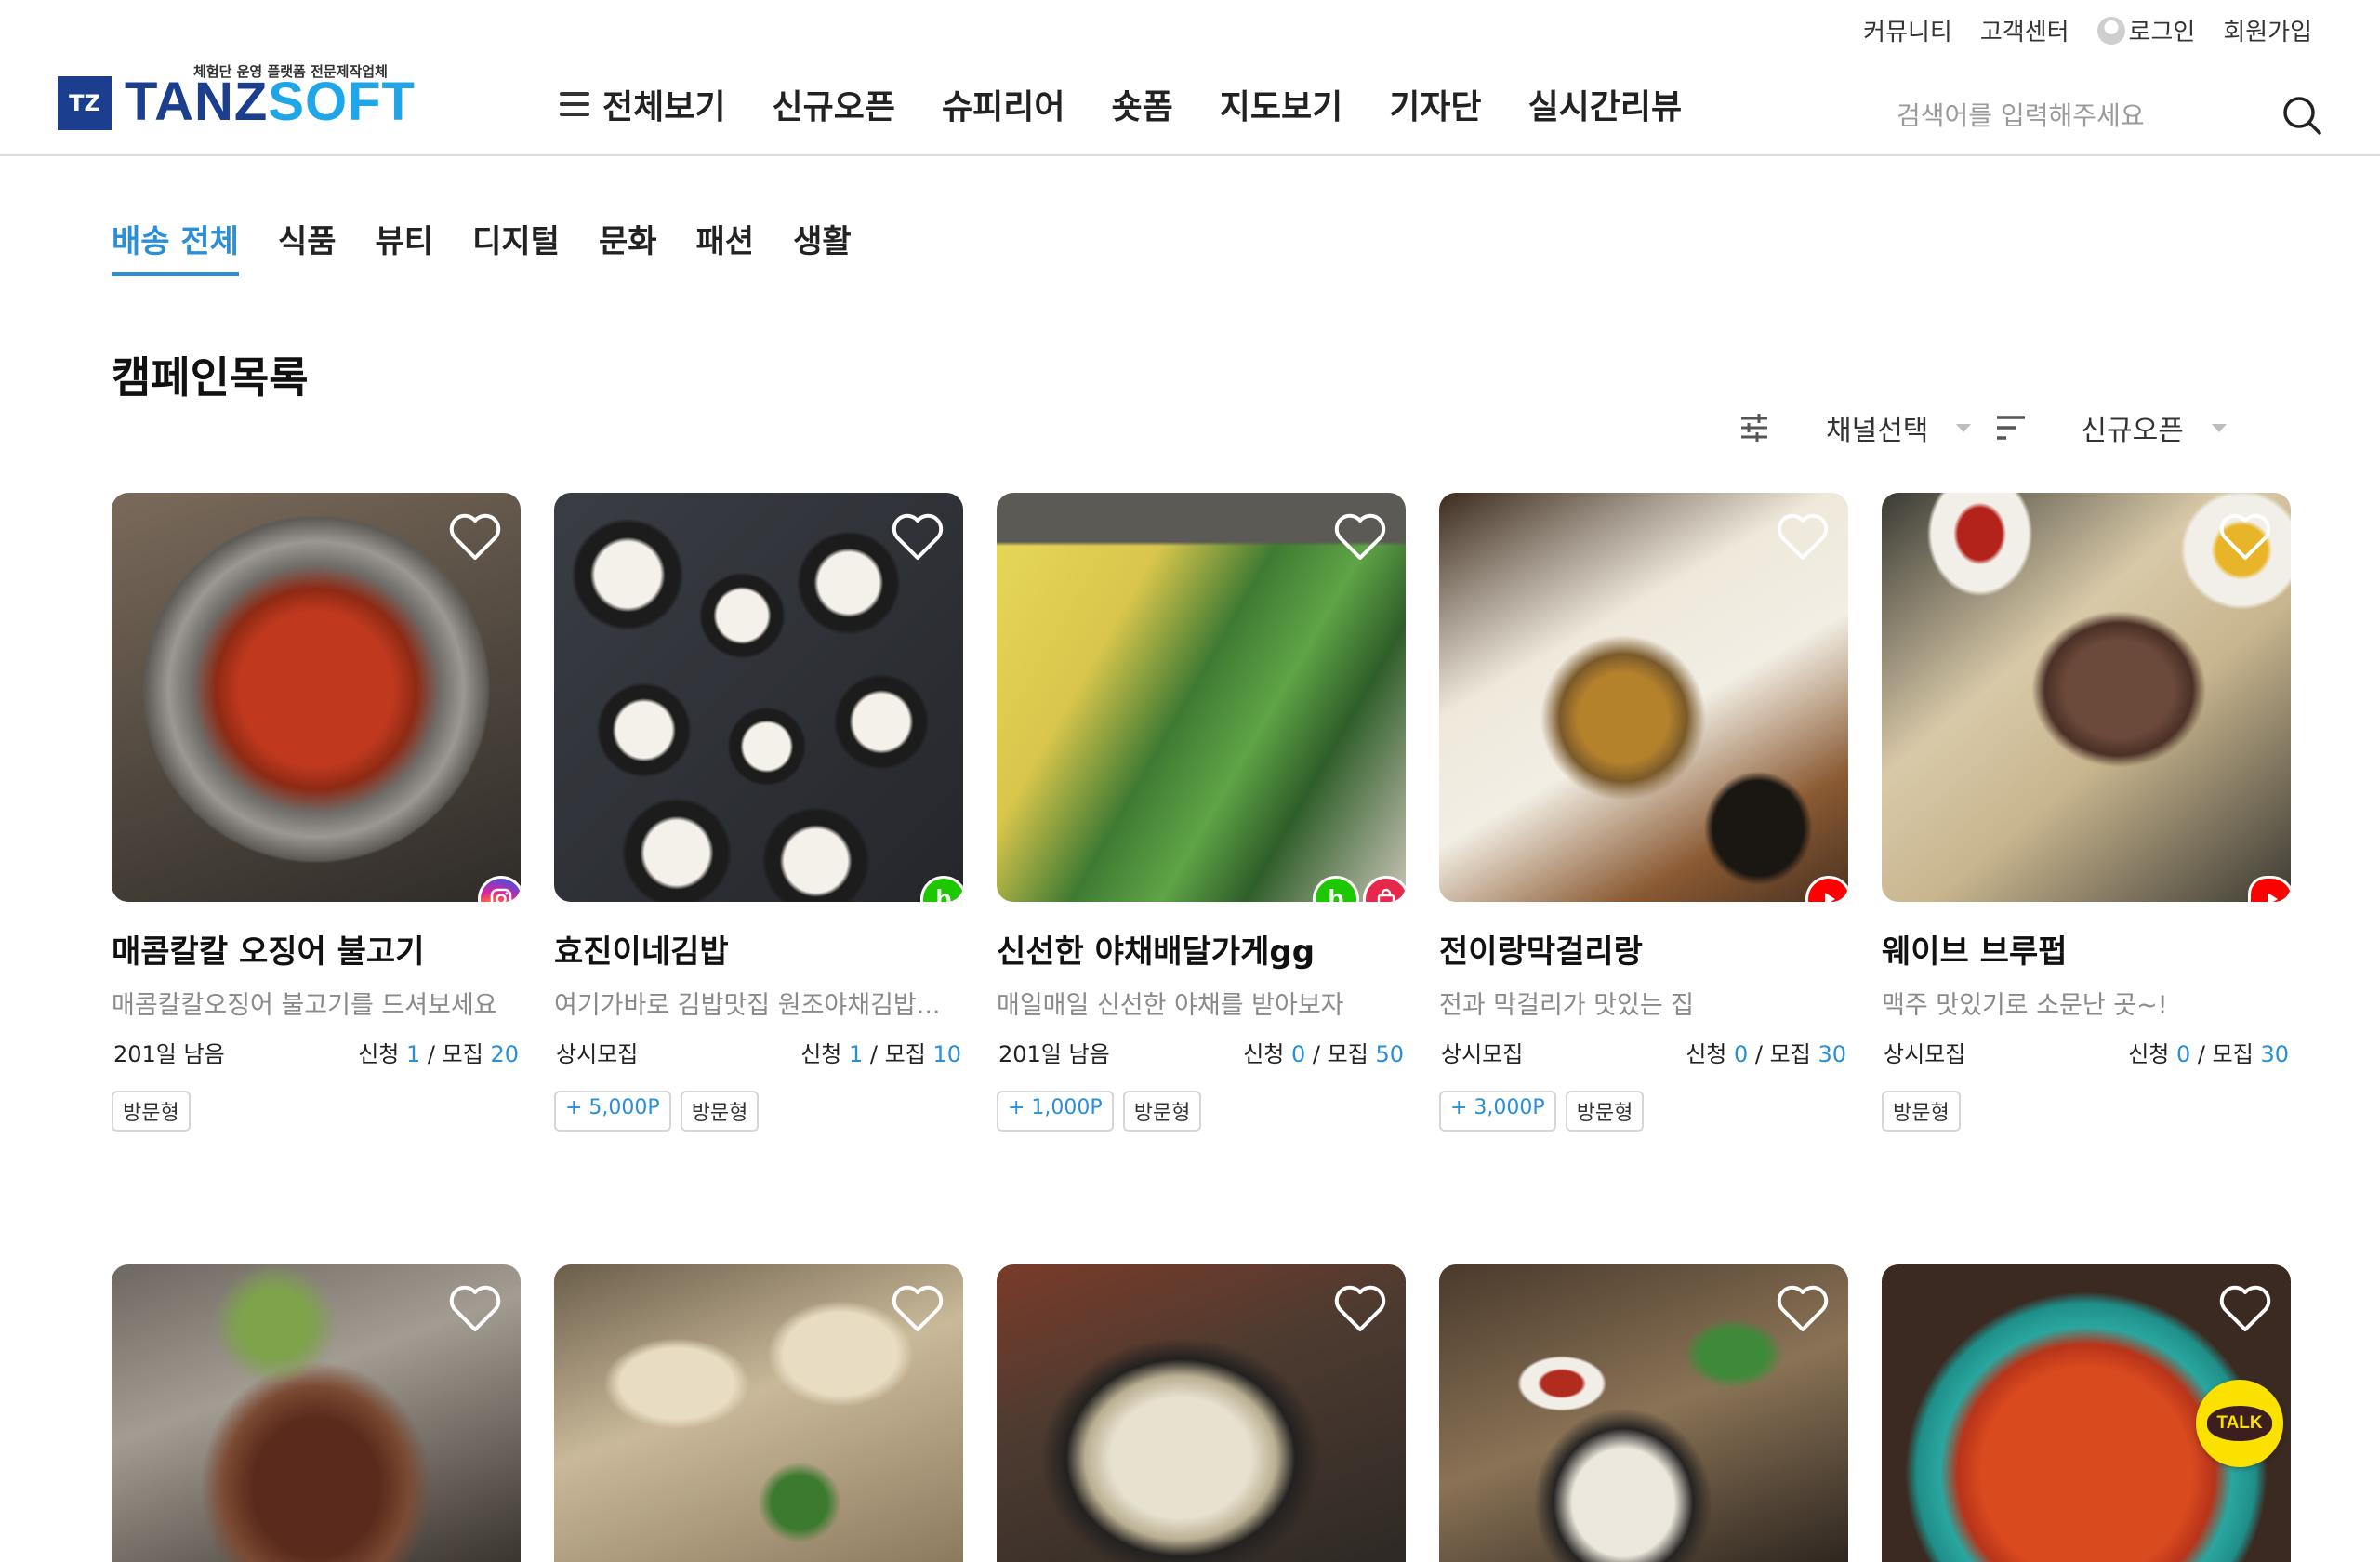  I want to click on campaign-name: 웨이브 브루펍, so click(1975, 952).